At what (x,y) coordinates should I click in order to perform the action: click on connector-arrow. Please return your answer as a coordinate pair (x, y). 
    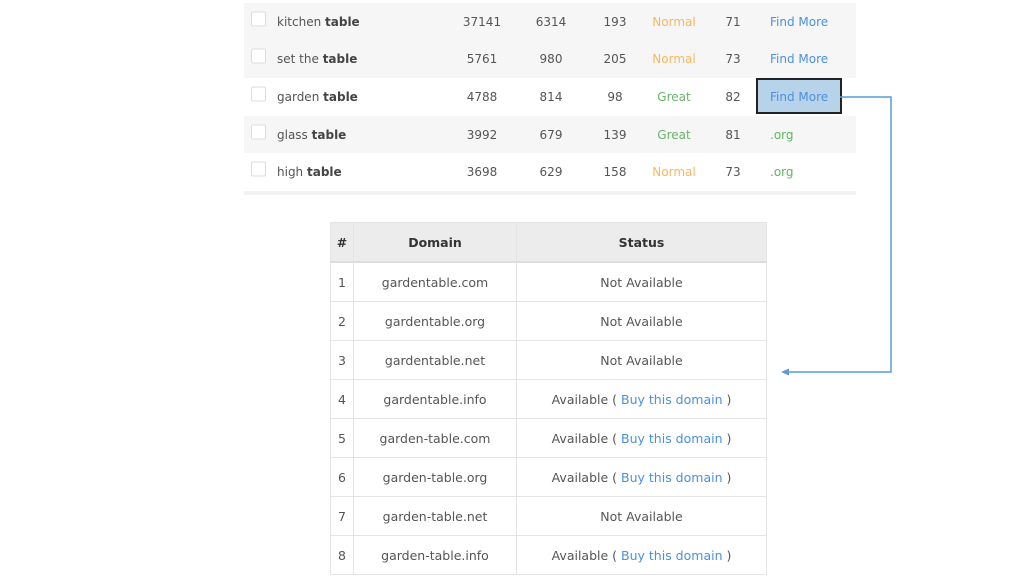
    Looking at the image, I should click on (836, 236).